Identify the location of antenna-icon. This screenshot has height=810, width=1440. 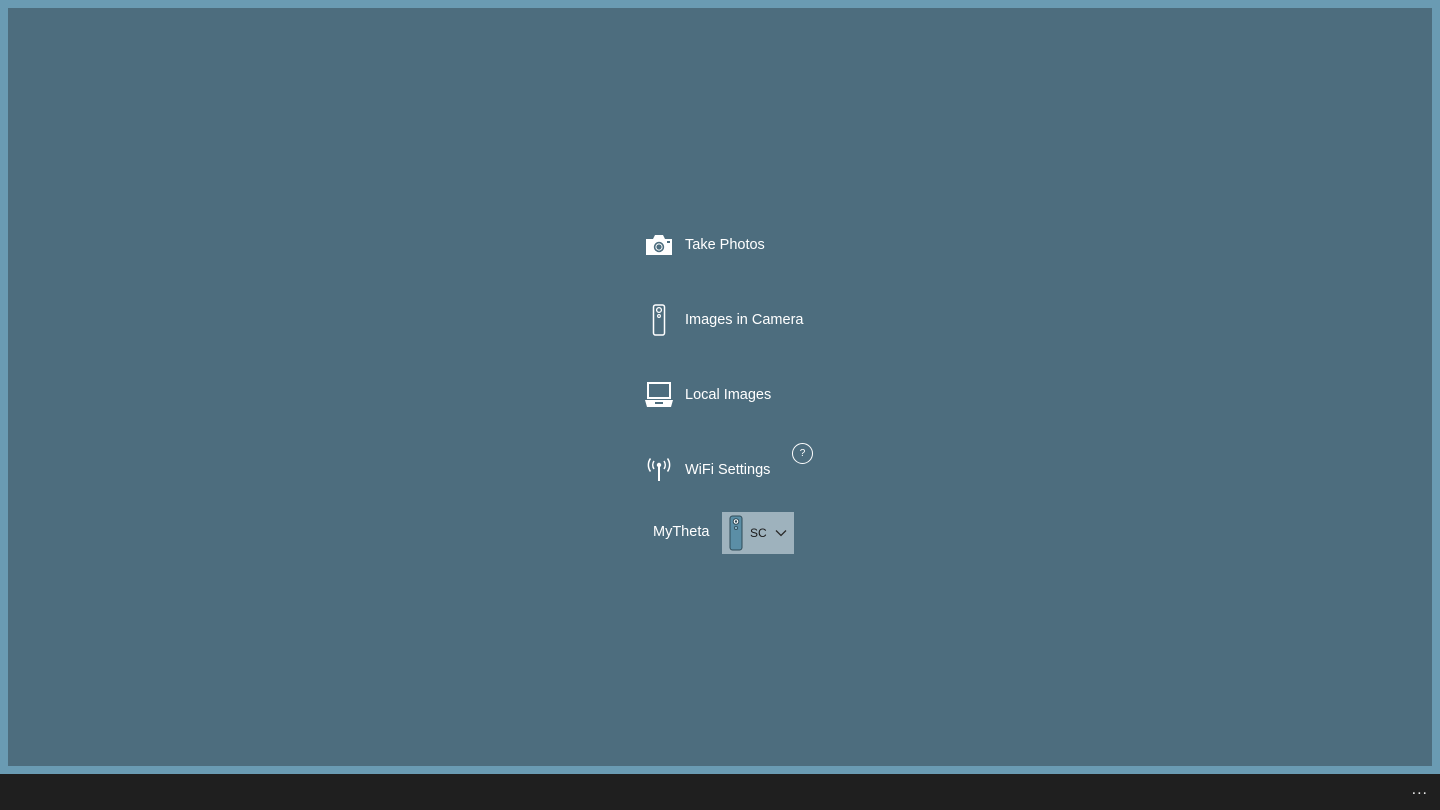
(659, 470).